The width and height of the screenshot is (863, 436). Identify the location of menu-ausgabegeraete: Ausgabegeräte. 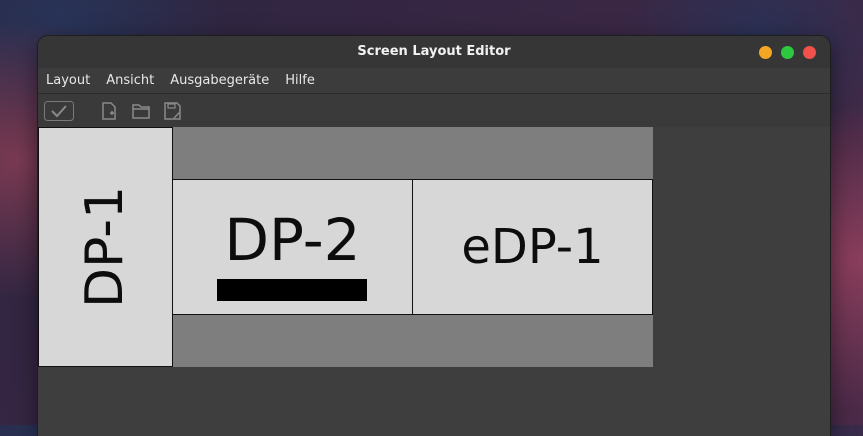
(219, 80).